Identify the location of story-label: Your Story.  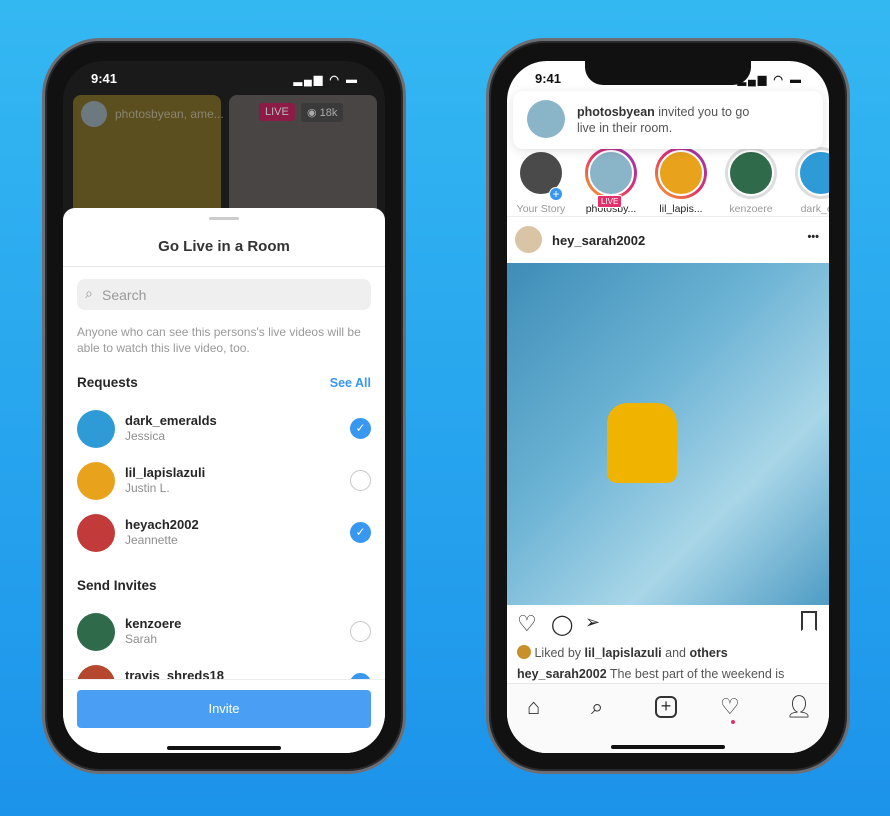
(541, 209).